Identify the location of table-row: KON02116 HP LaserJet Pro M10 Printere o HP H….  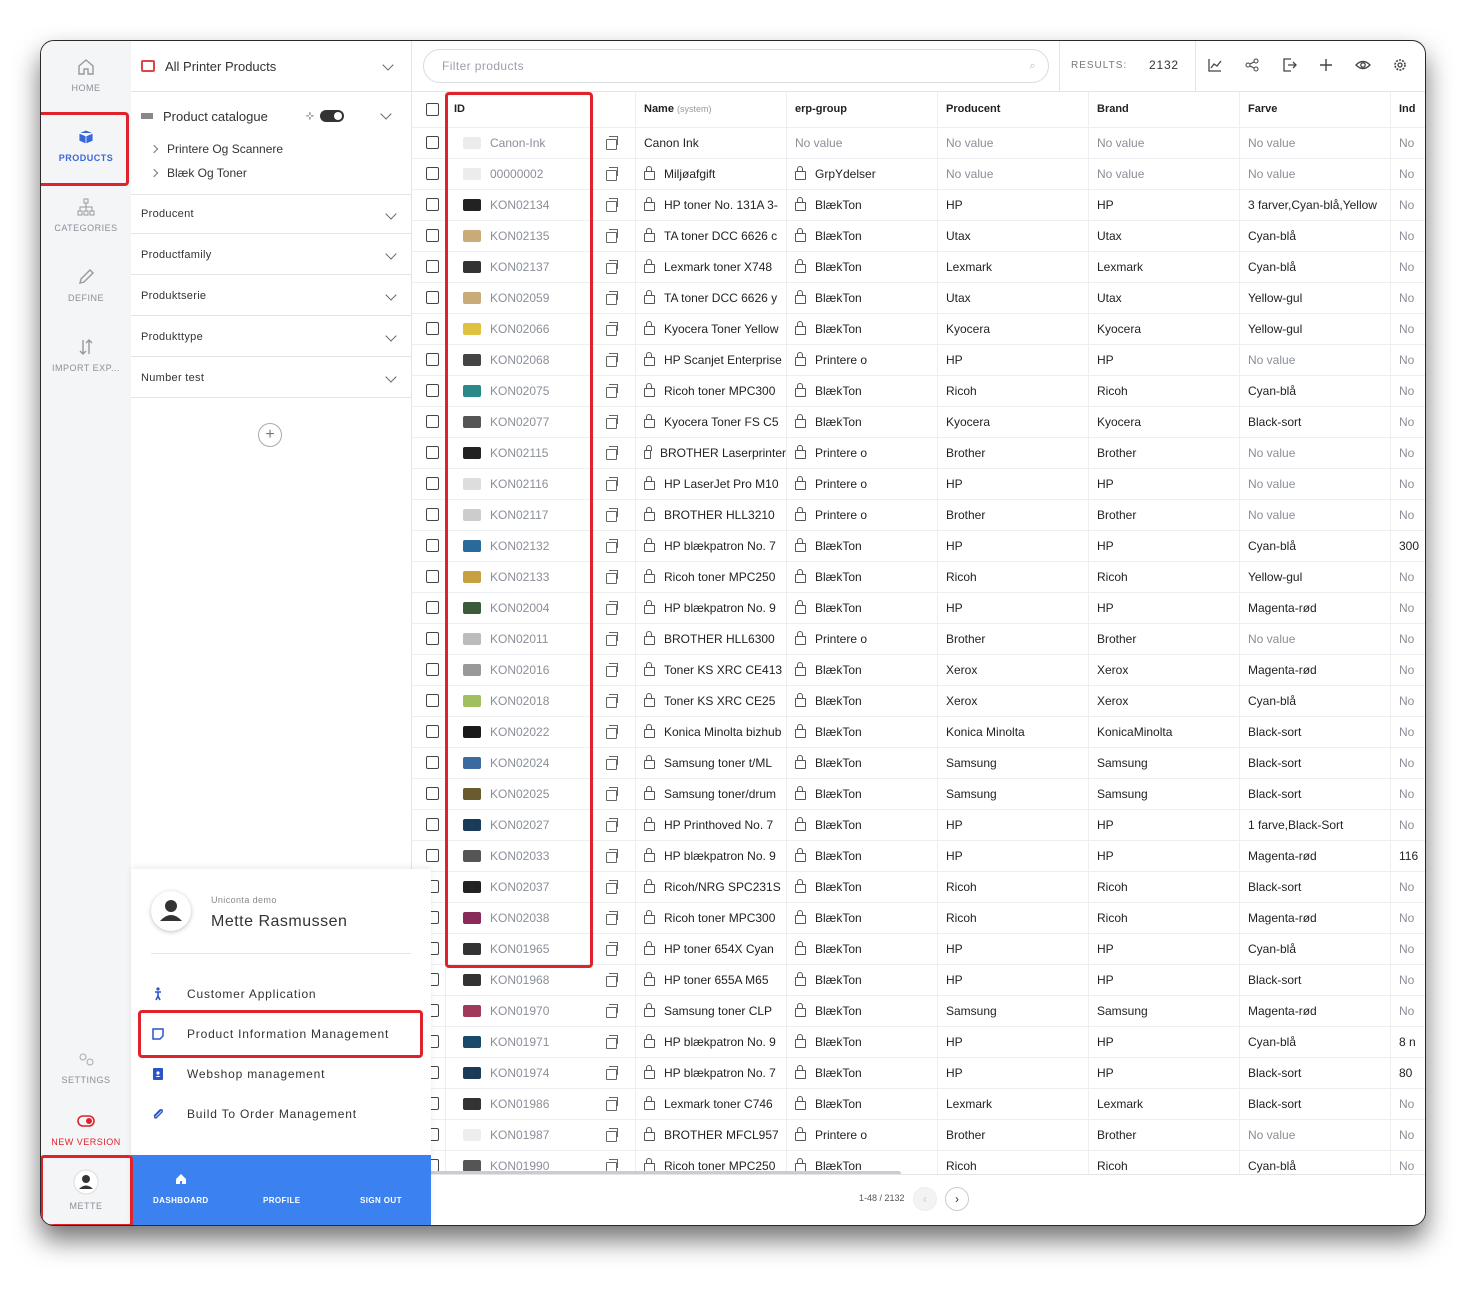
(918, 484).